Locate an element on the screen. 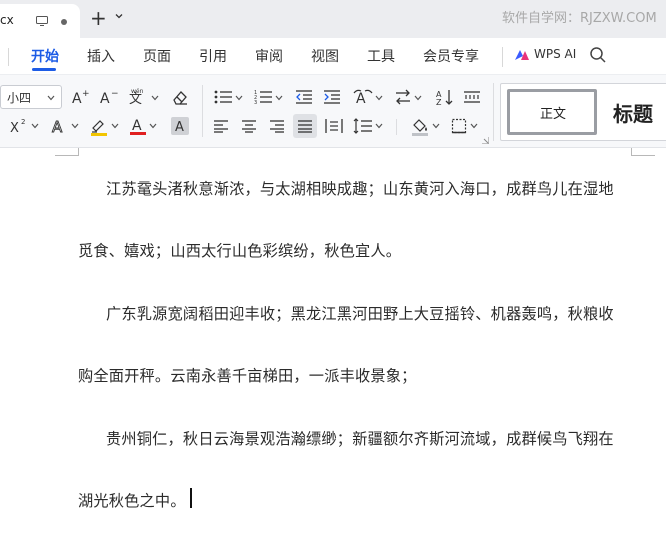 The height and width of the screenshot is (552, 666). superscript-icon: X2 is located at coordinates (17, 126).